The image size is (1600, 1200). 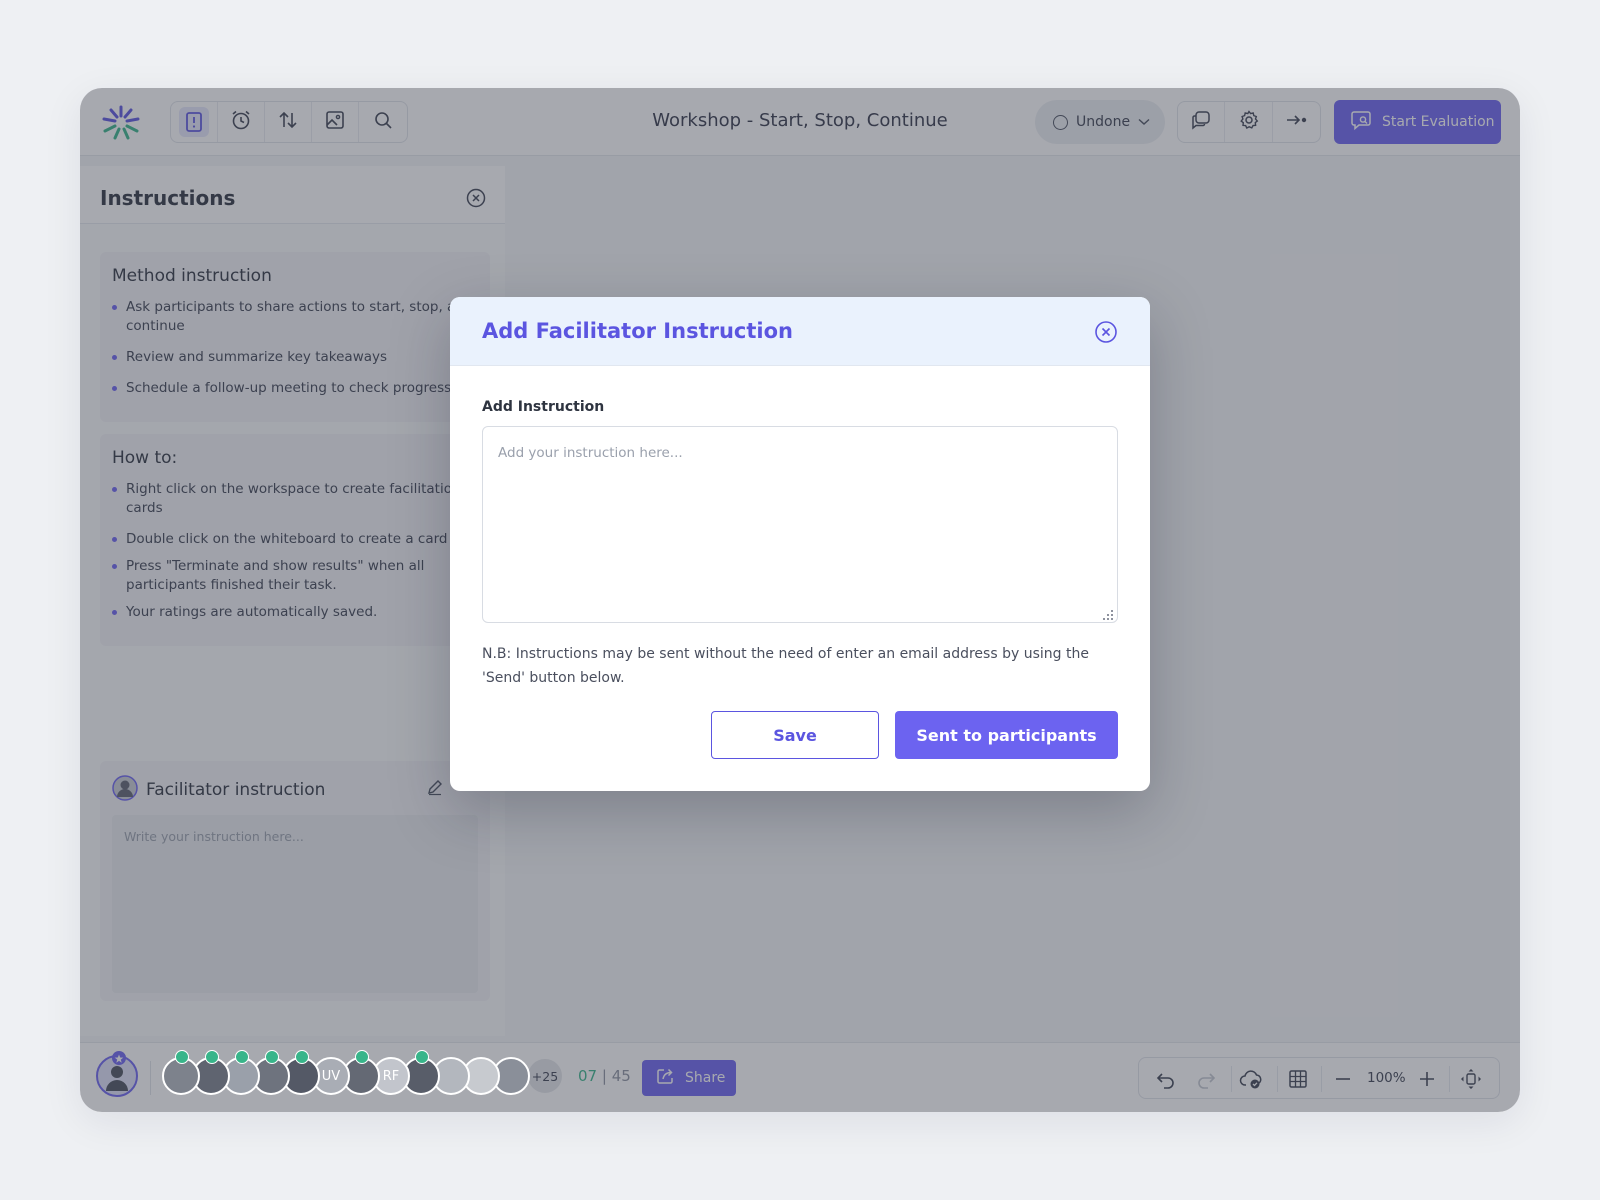 I want to click on dialog-title: Add Facilitator Instruction, so click(x=637, y=331).